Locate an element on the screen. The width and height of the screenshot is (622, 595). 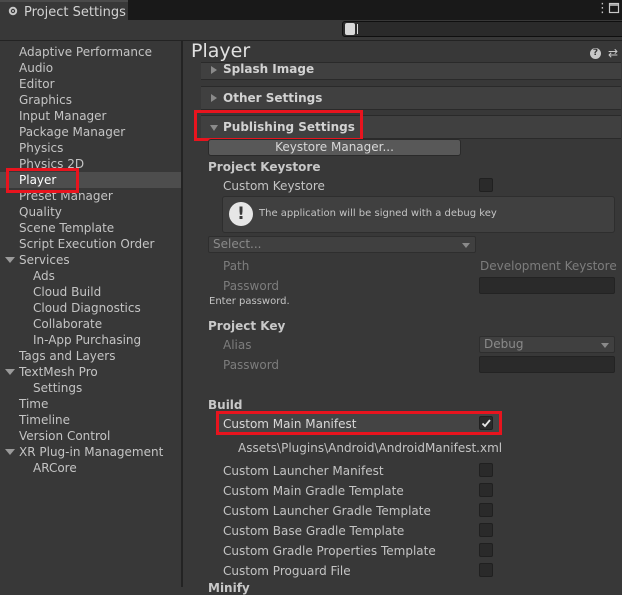
path-value: Development Keystore is located at coordinates (548, 266).